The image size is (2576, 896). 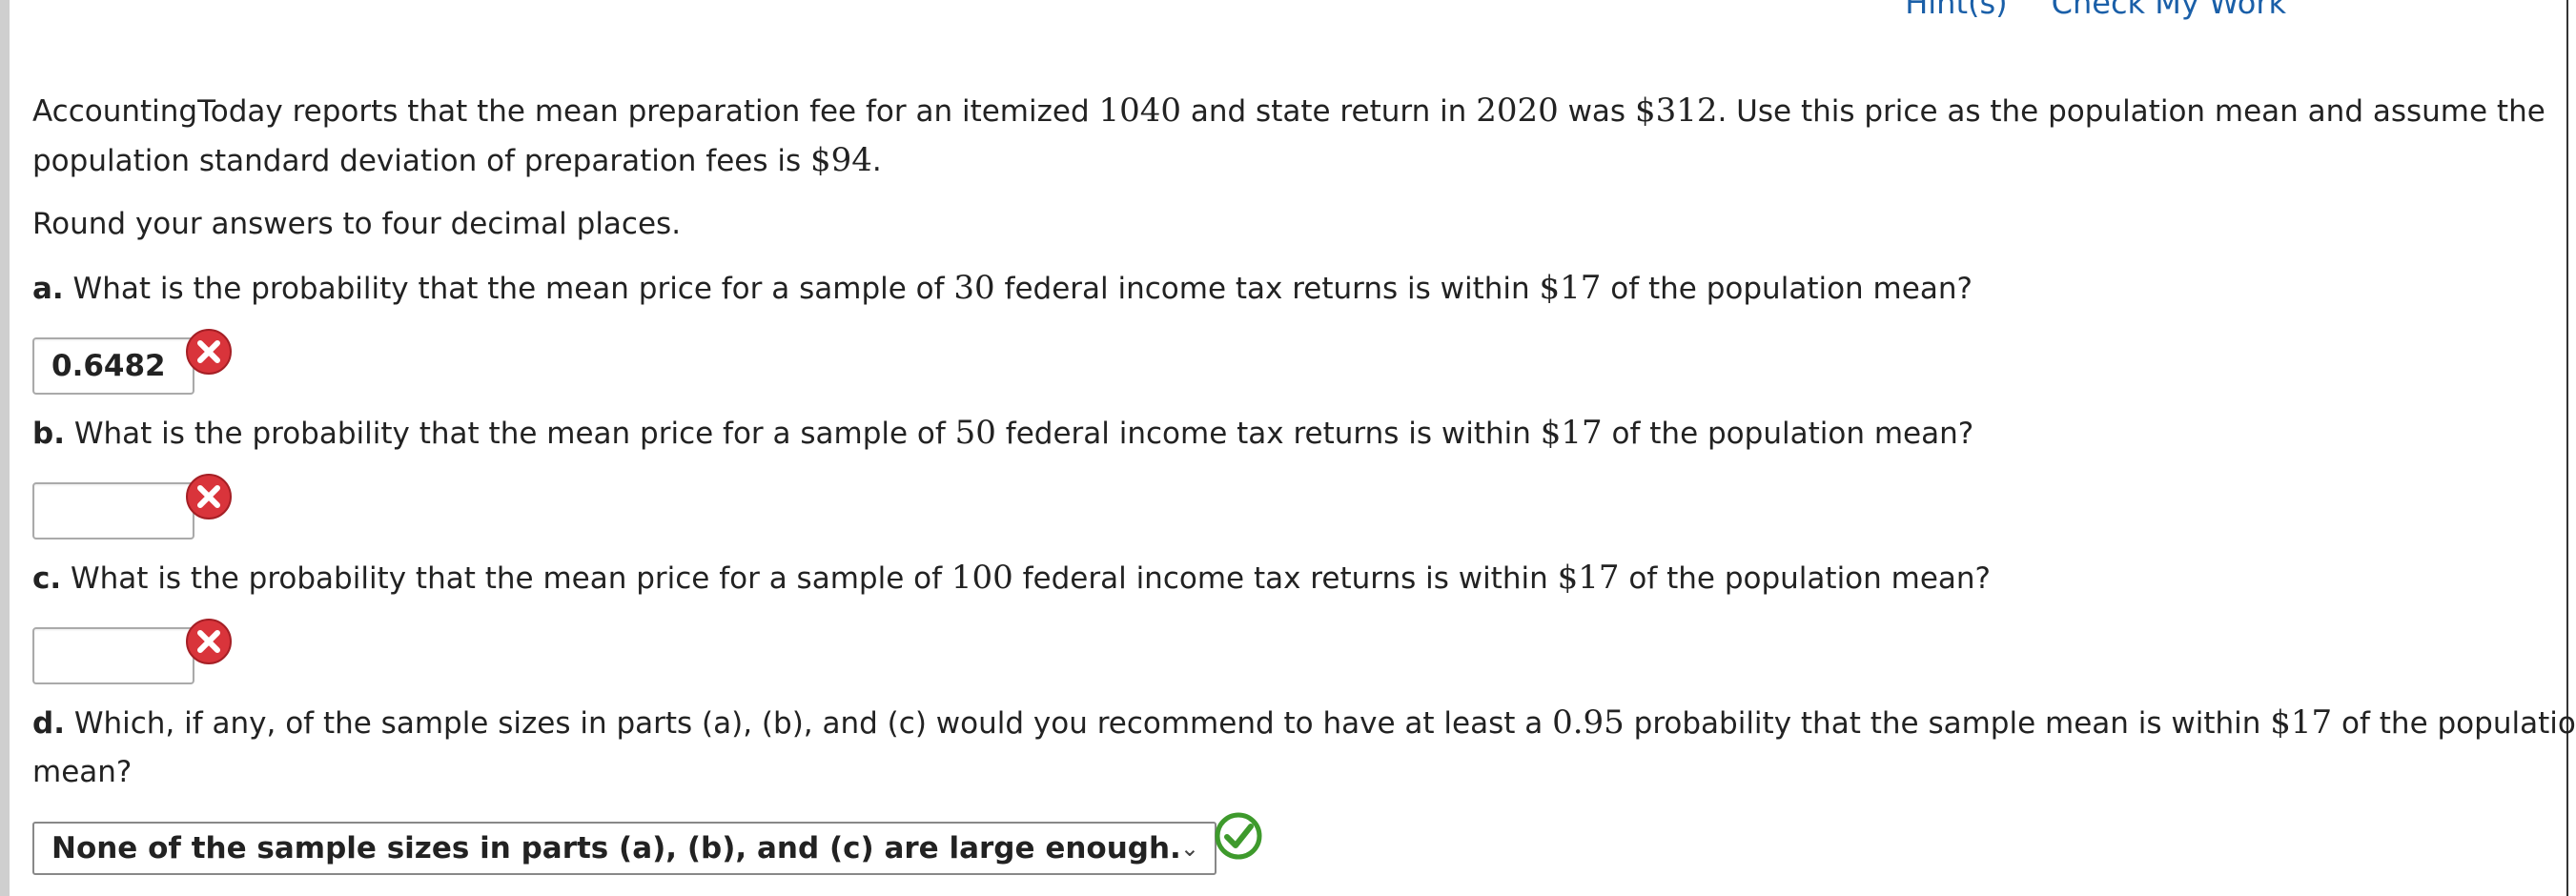 I want to click on question-number: 100, so click(x=982, y=578).